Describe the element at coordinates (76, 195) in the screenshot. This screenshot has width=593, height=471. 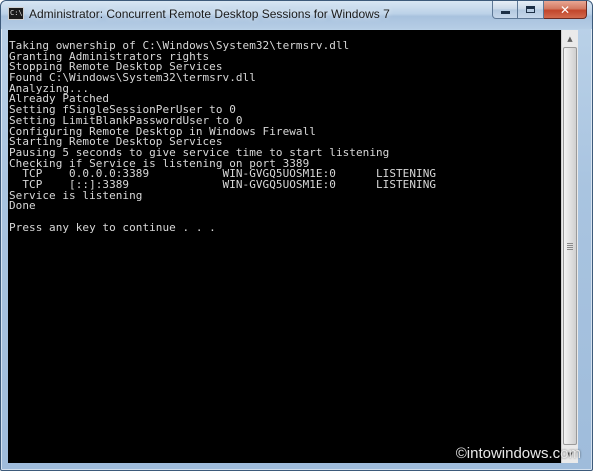
I see `console-line: Service is listening` at that location.